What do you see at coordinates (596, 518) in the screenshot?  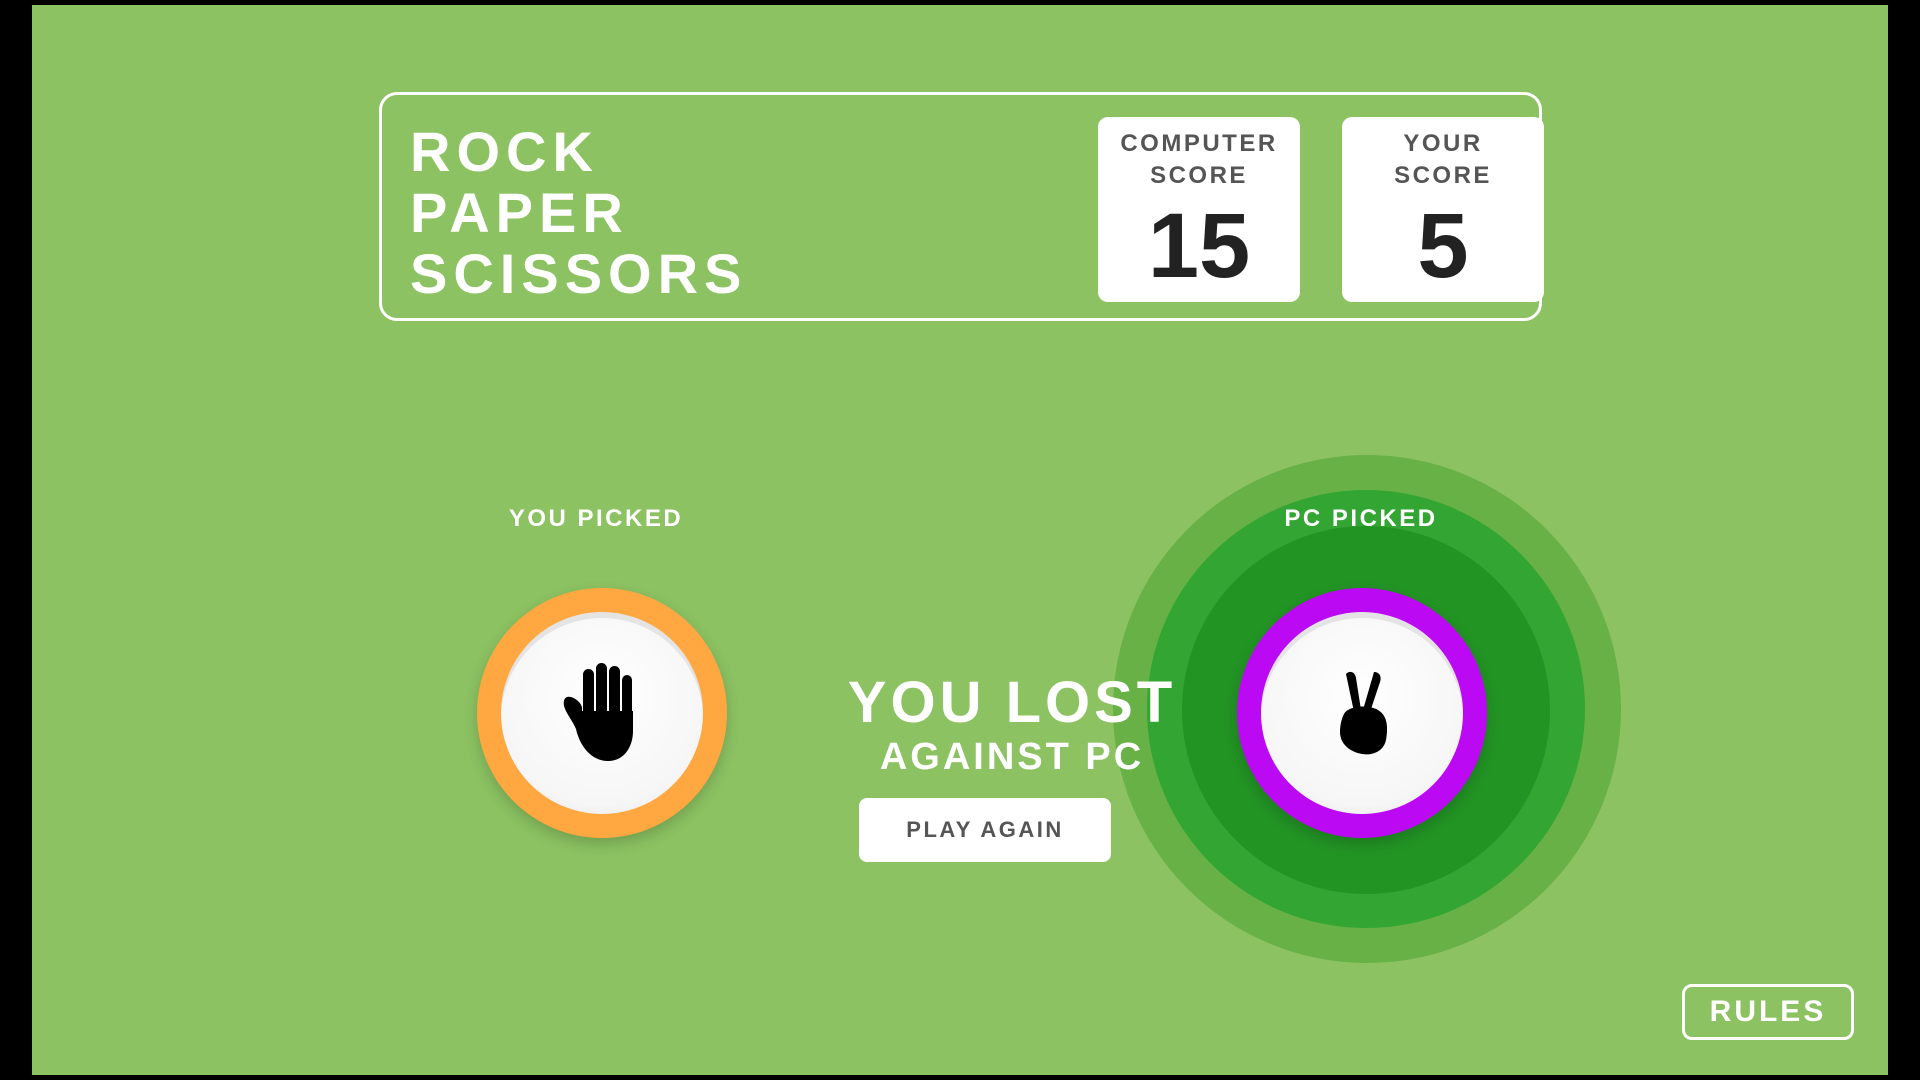 I see `user-pick-label: YOU PICKED` at bounding box center [596, 518].